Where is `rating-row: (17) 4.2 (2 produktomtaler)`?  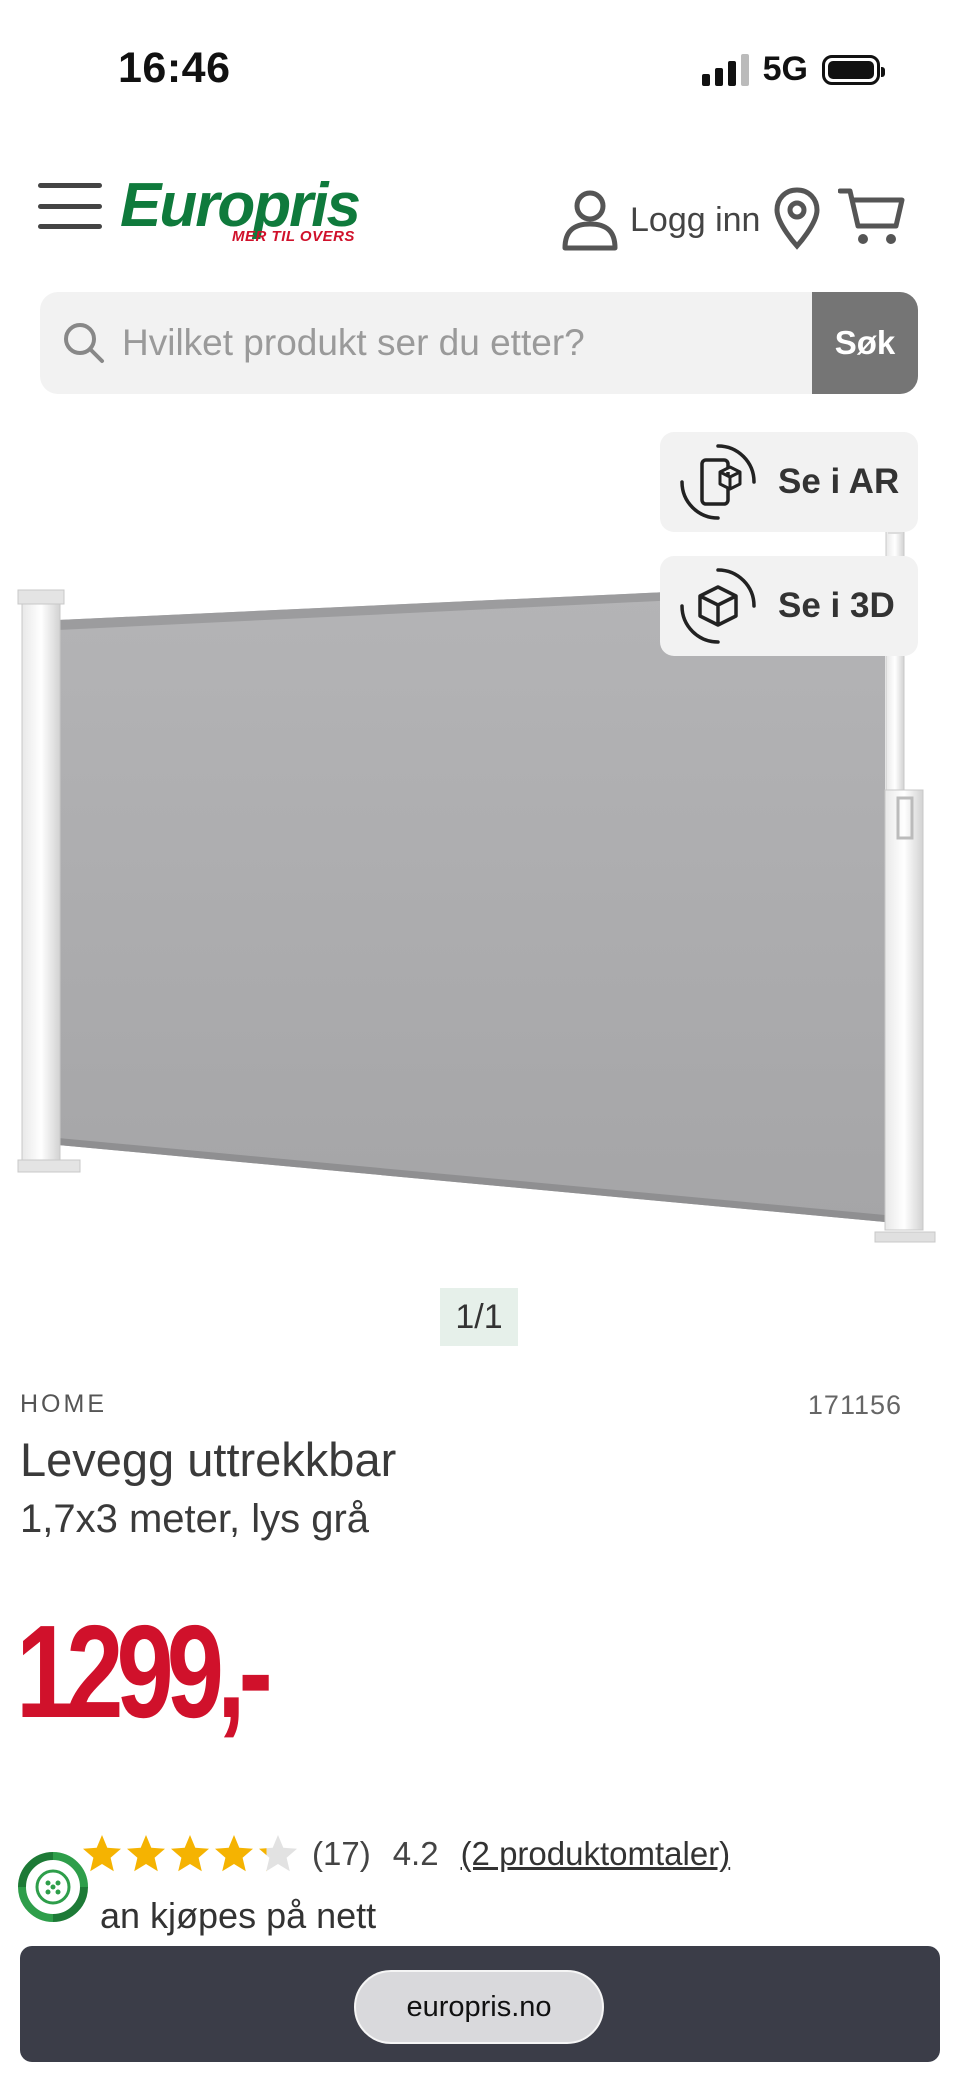
rating-row: (17) 4.2 (2 produktomtaler) is located at coordinates (405, 1854).